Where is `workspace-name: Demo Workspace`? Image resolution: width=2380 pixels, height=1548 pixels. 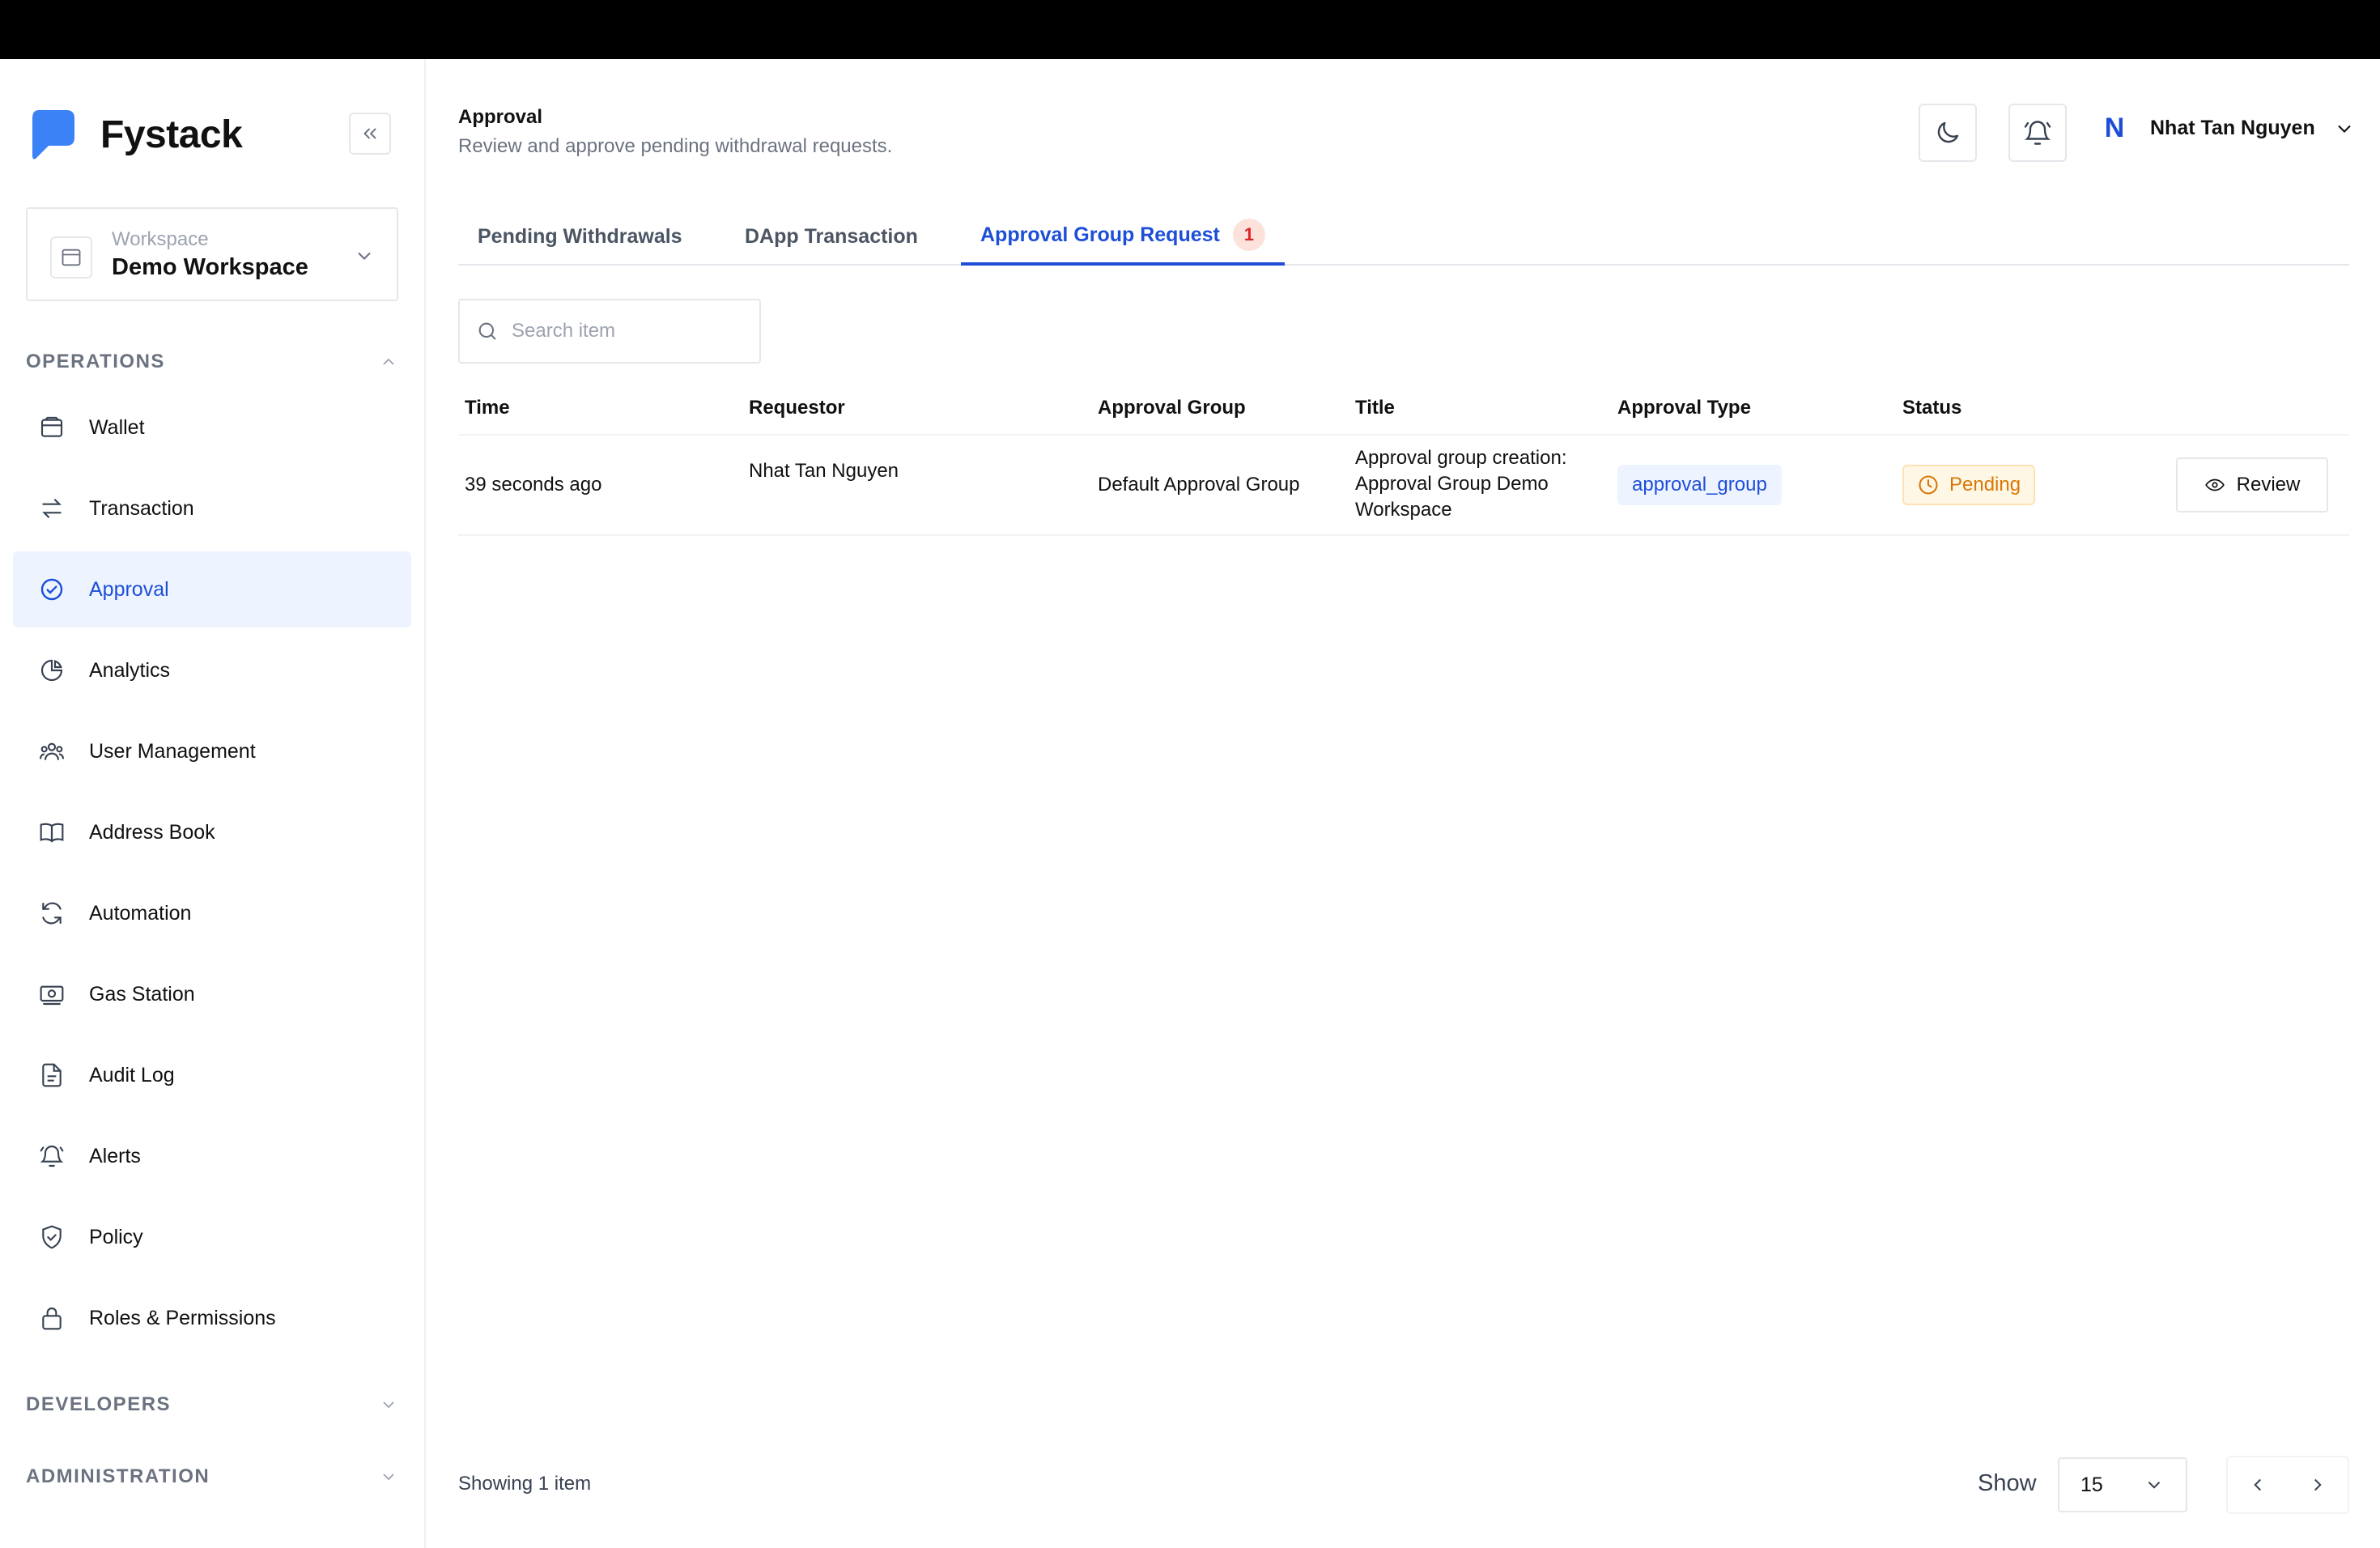 workspace-name: Demo Workspace is located at coordinates (210, 267).